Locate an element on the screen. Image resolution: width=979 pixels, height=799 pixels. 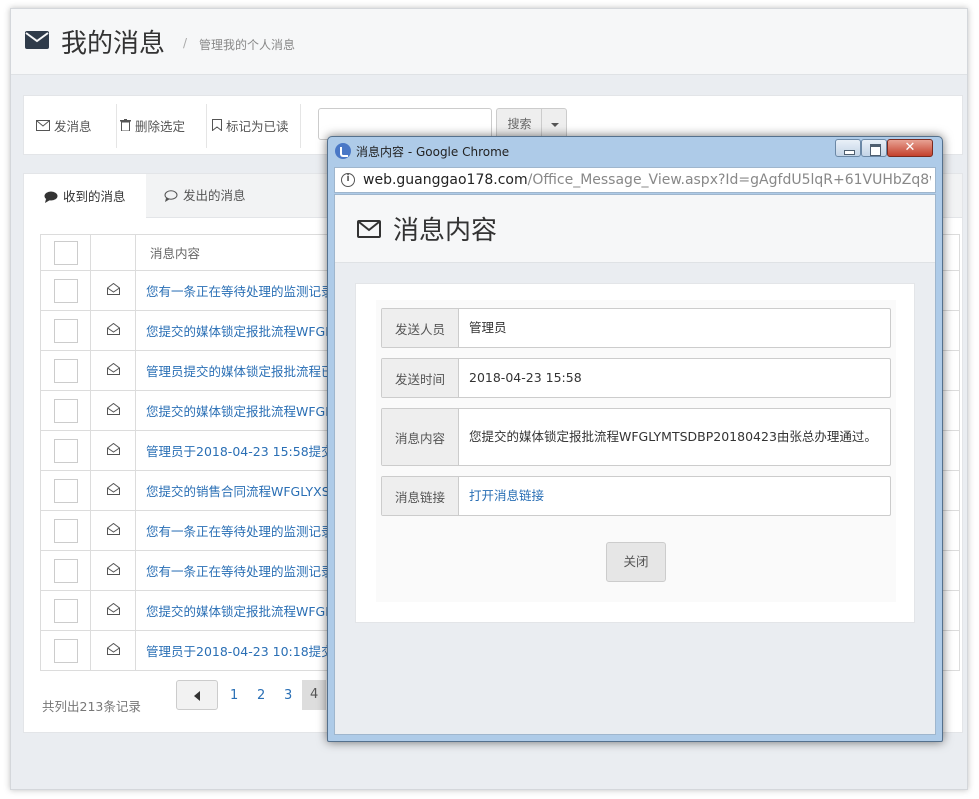
minimize-button is located at coordinates (848, 148).